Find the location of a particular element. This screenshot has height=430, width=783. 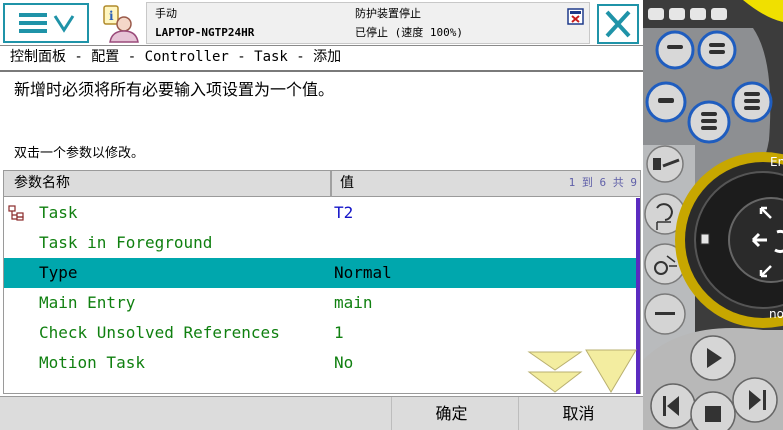

start-button is located at coordinates (713, 358).